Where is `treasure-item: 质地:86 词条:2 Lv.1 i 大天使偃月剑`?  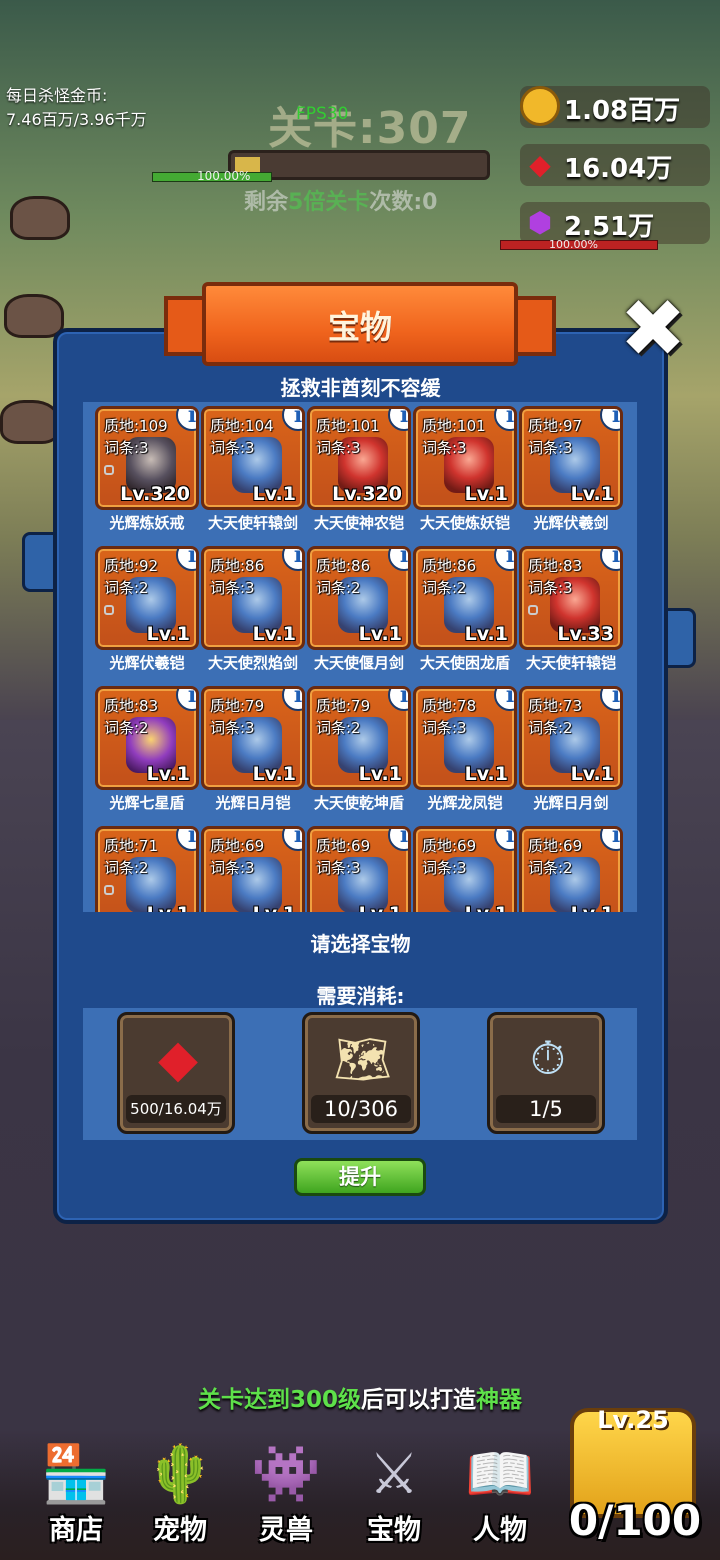 treasure-item: 质地:86 词条:2 Lv.1 i 大天使偃月剑 is located at coordinates (352, 612).